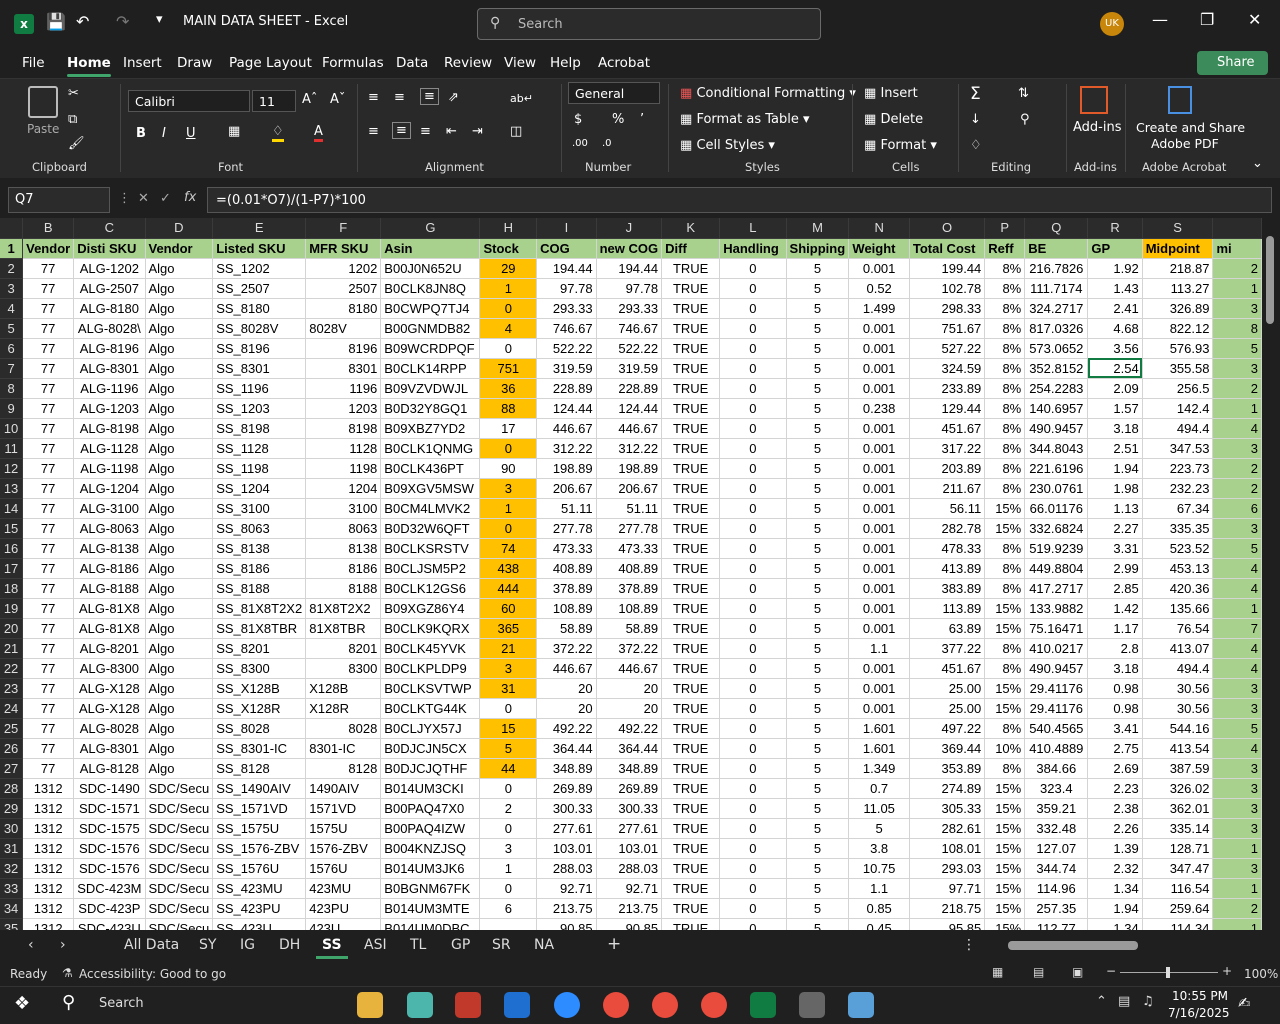 The width and height of the screenshot is (1280, 1024). I want to click on table-cell: SS_8138, so click(259, 548).